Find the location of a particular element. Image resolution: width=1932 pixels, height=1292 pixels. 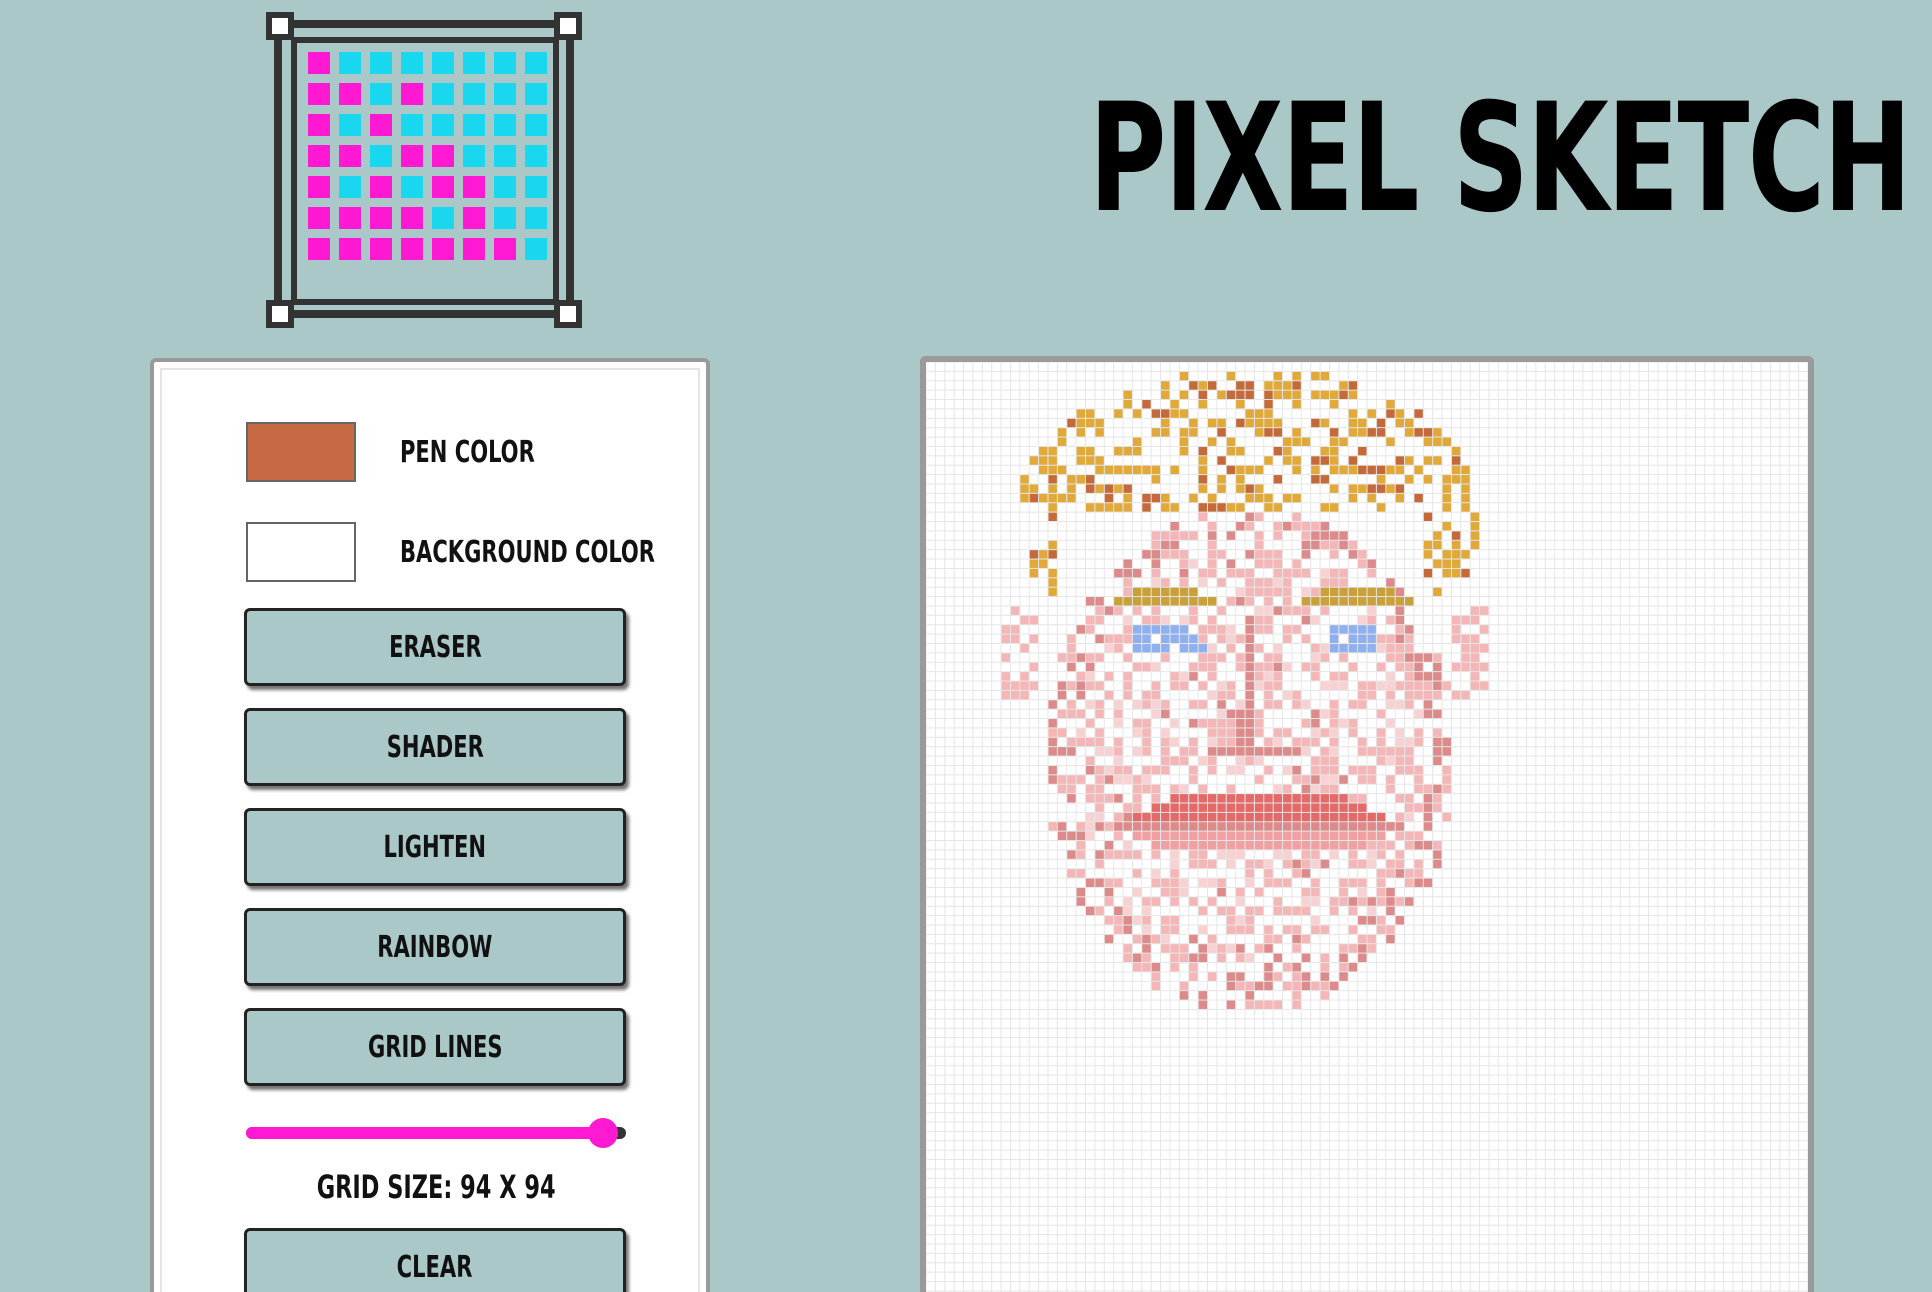

background-color-picker is located at coordinates (301, 552).